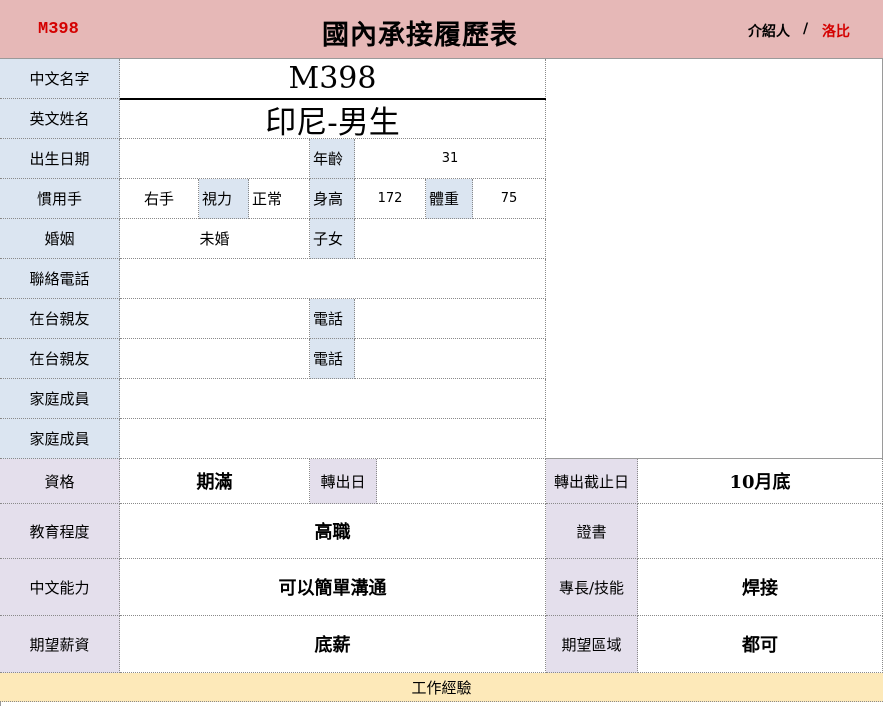 This screenshot has width=883, height=706. Describe the element at coordinates (509, 199) in the screenshot. I see `weight-value: 75` at that location.